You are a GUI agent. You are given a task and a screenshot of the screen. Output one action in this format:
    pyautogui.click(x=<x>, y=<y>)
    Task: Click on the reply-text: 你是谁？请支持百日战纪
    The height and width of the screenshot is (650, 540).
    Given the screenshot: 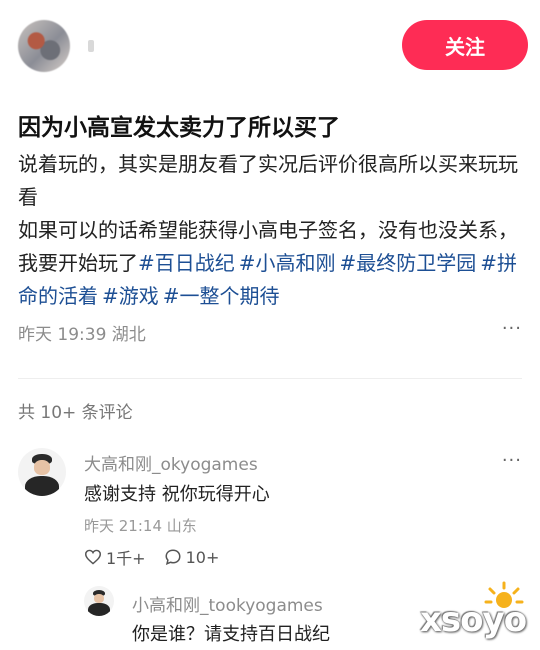 What is the action you would take?
    pyautogui.click(x=231, y=634)
    